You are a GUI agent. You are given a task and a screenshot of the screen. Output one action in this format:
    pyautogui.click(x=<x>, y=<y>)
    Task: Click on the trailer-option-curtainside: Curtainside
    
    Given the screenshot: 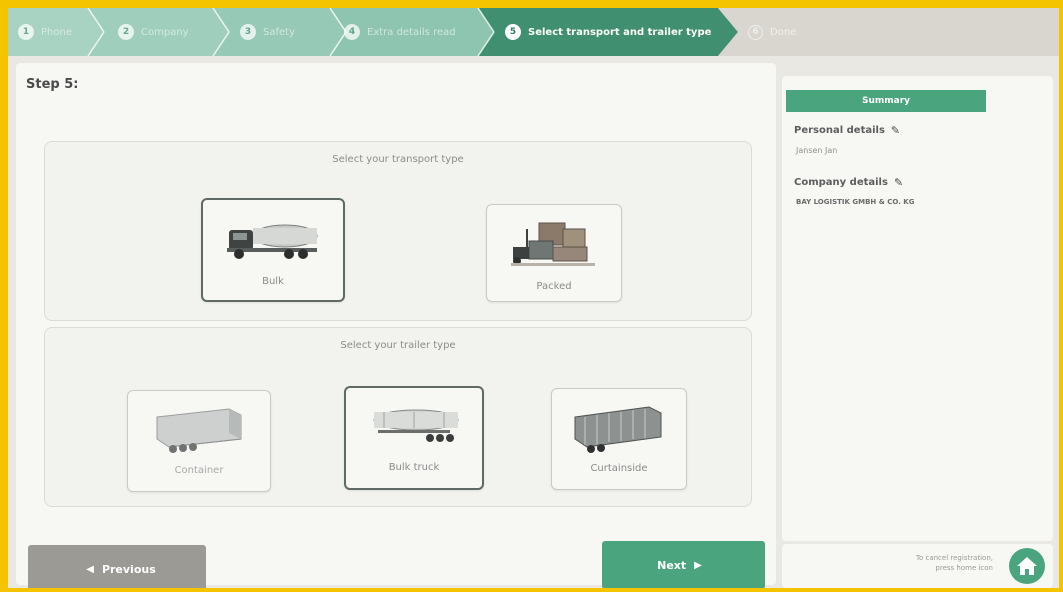 What is the action you would take?
    pyautogui.click(x=619, y=439)
    